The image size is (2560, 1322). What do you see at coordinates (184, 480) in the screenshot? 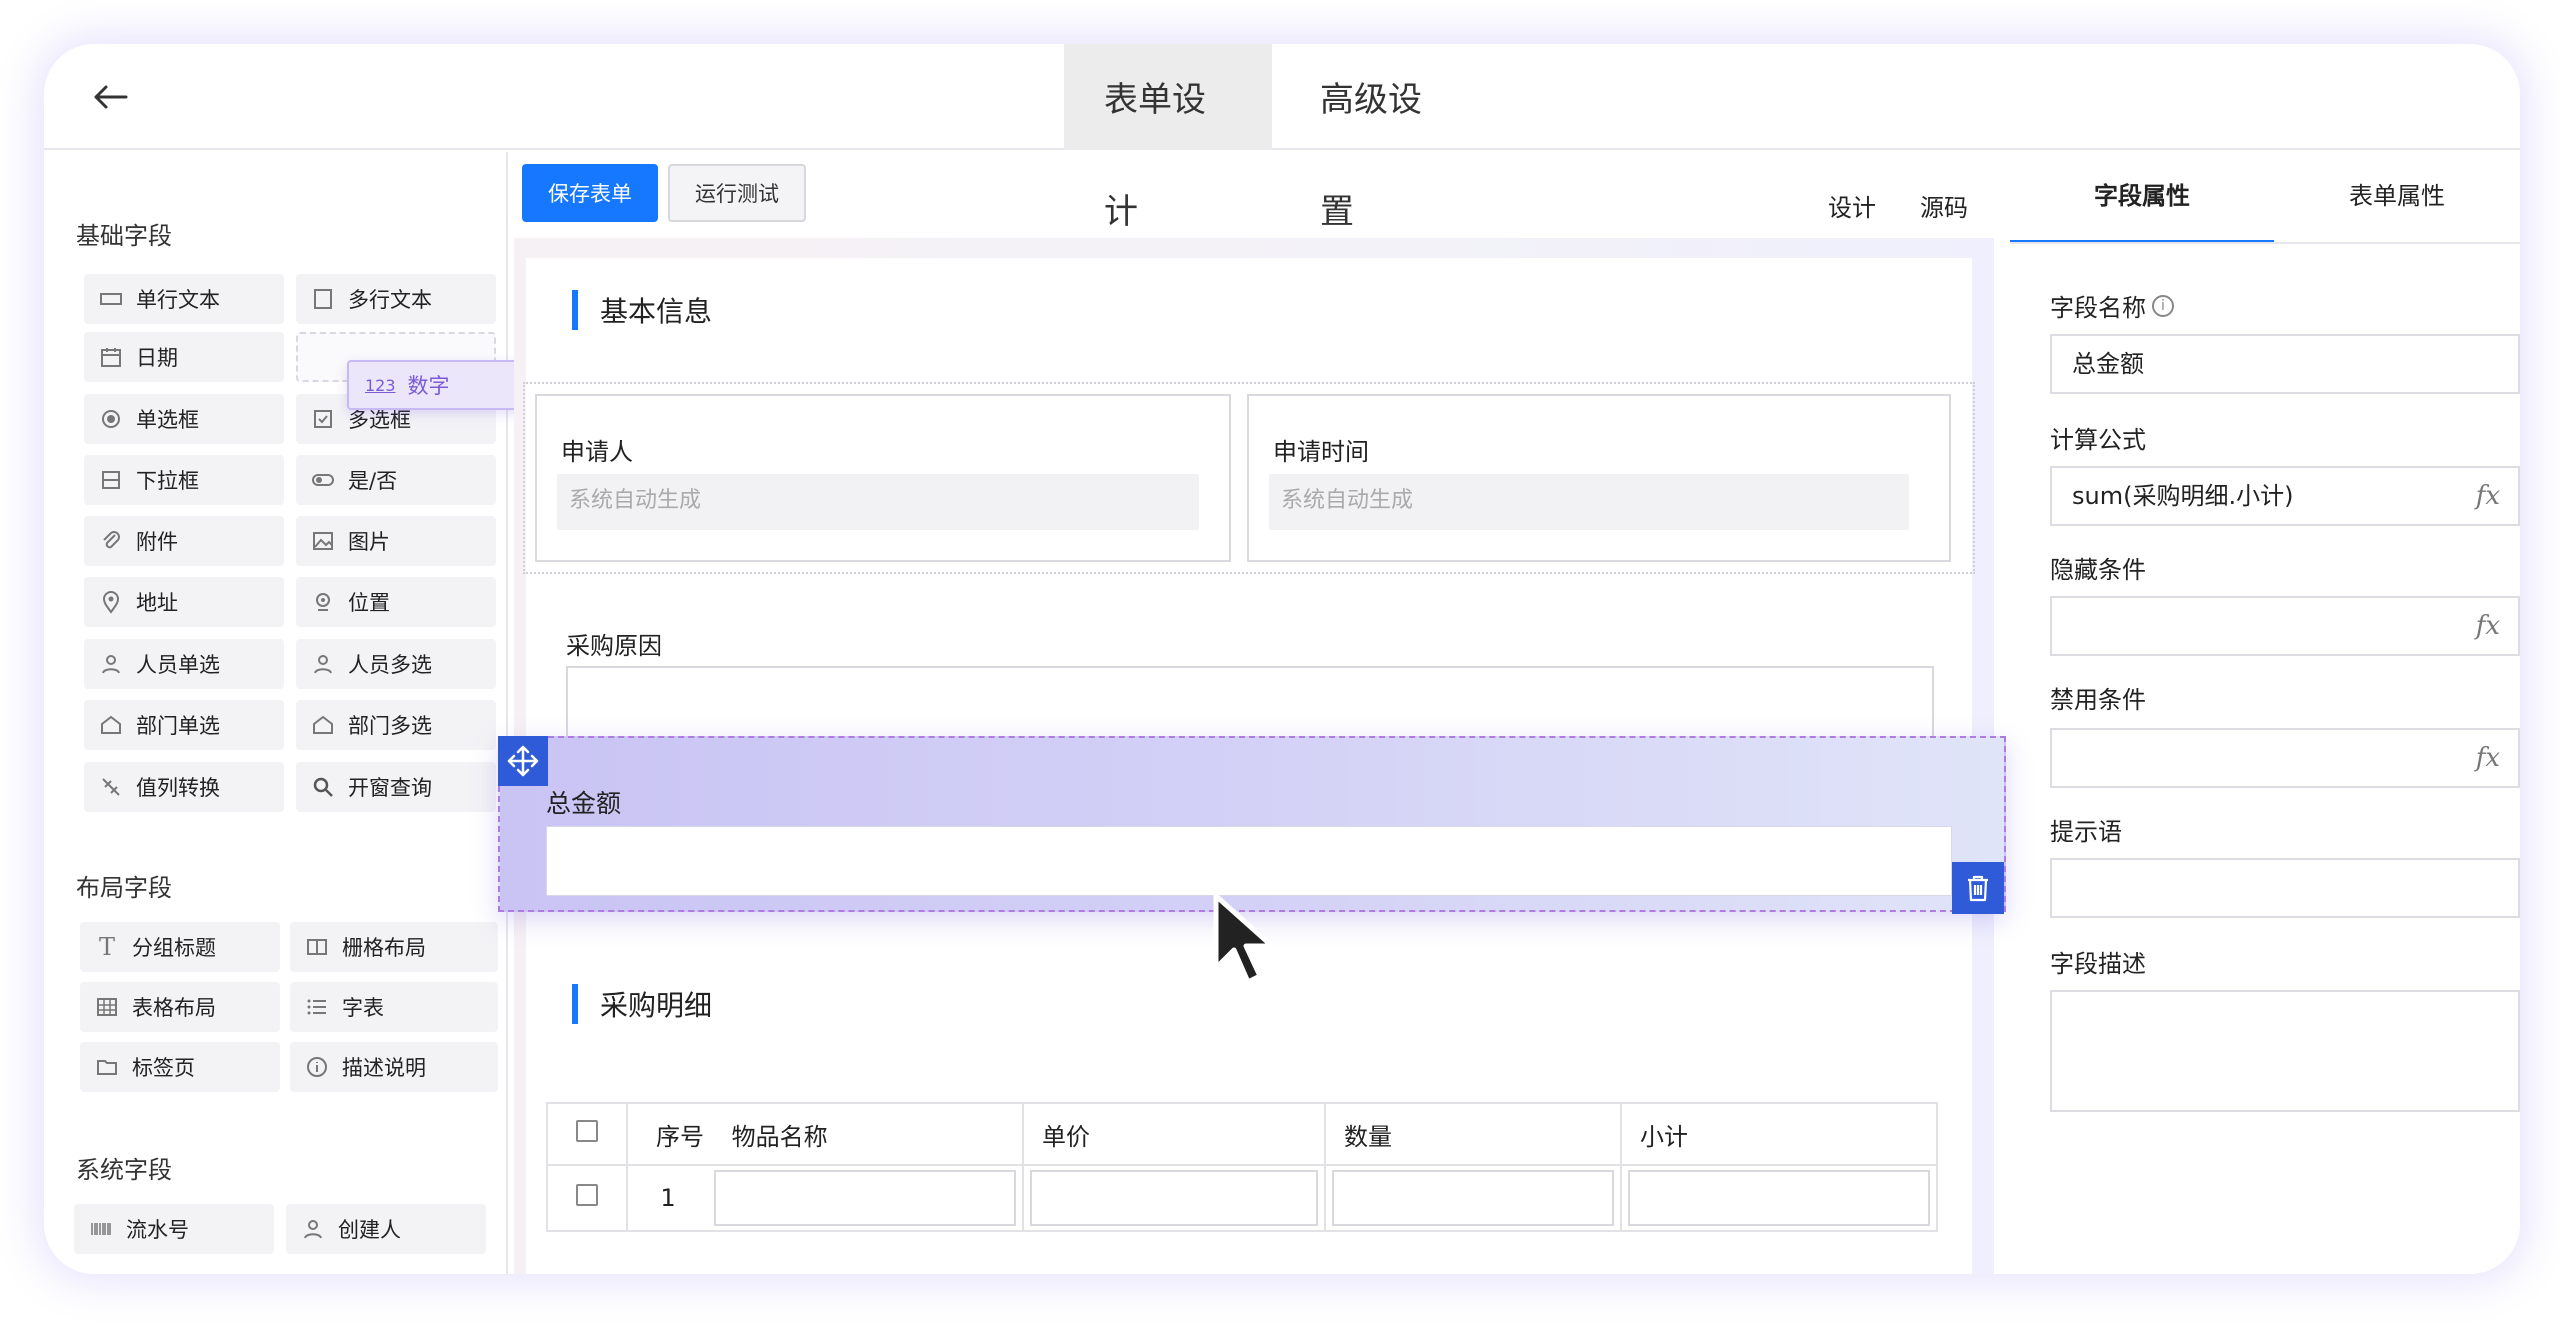
I see `field-dropdown: 下拉框` at bounding box center [184, 480].